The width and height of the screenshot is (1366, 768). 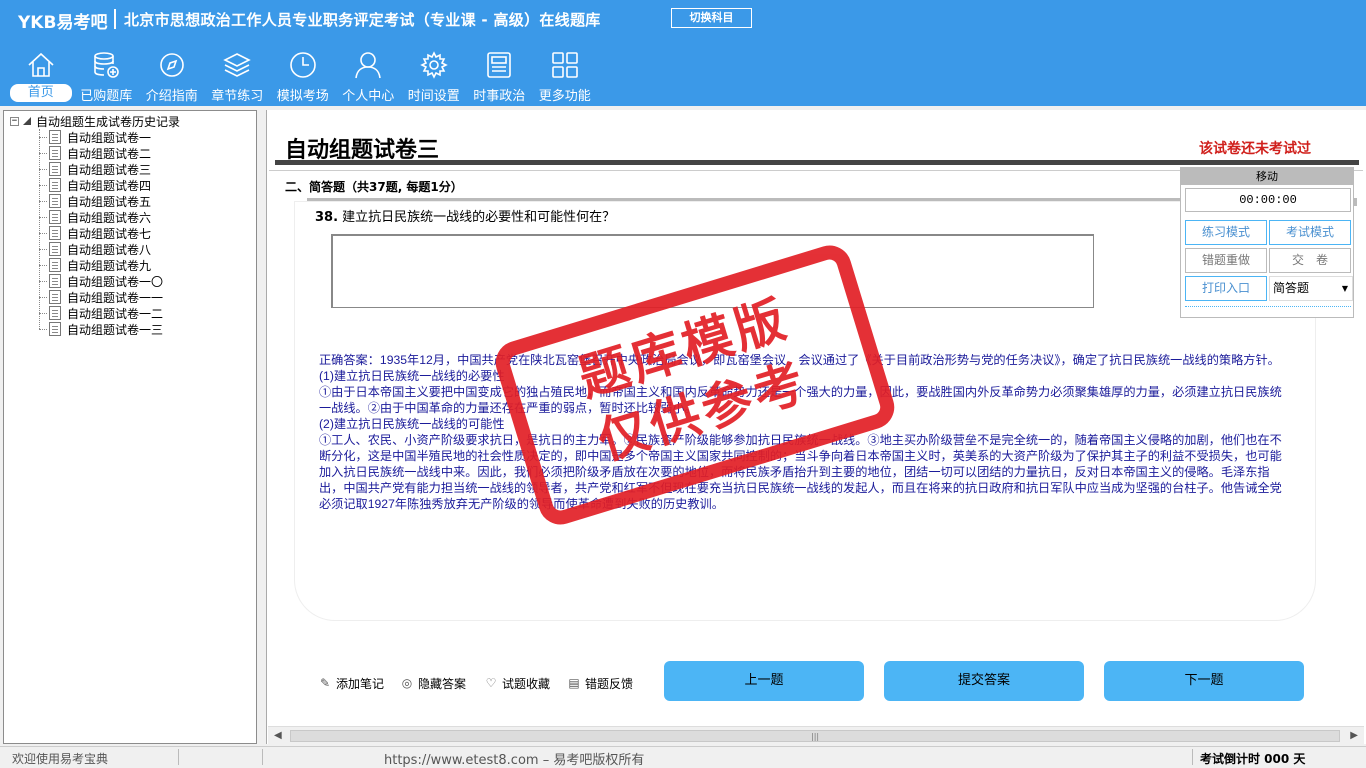 I want to click on question-stem: 38. 建立抗日民族统一战线的必要性和可能性何在？, so click(x=465, y=215).